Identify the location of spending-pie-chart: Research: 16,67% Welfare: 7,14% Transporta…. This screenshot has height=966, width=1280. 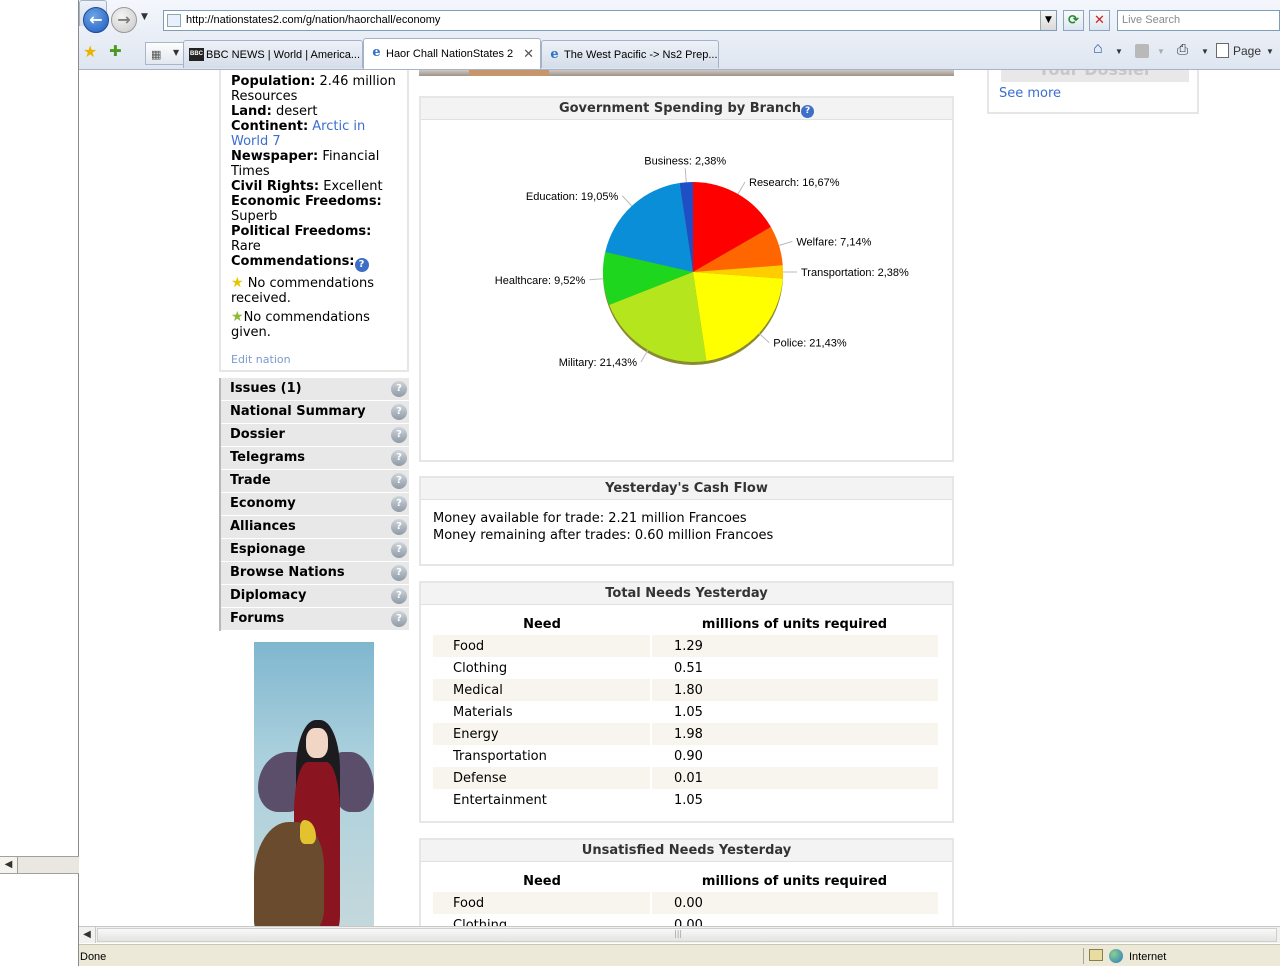
(702, 262).